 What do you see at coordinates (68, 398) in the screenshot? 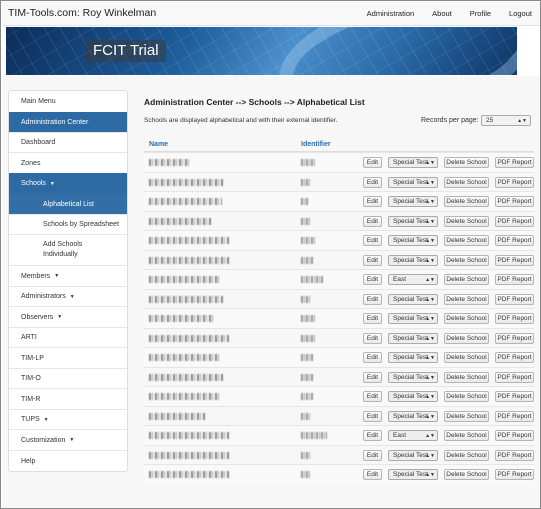
I see `sidebar-item-tim-r: TIM-R` at bounding box center [68, 398].